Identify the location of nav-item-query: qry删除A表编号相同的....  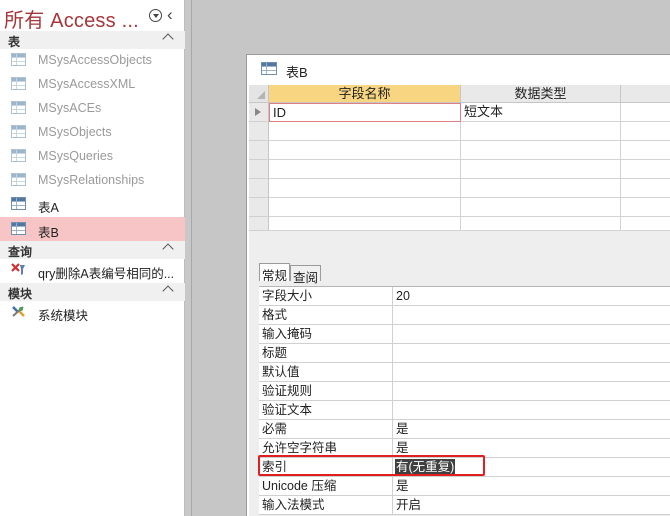
(92, 270).